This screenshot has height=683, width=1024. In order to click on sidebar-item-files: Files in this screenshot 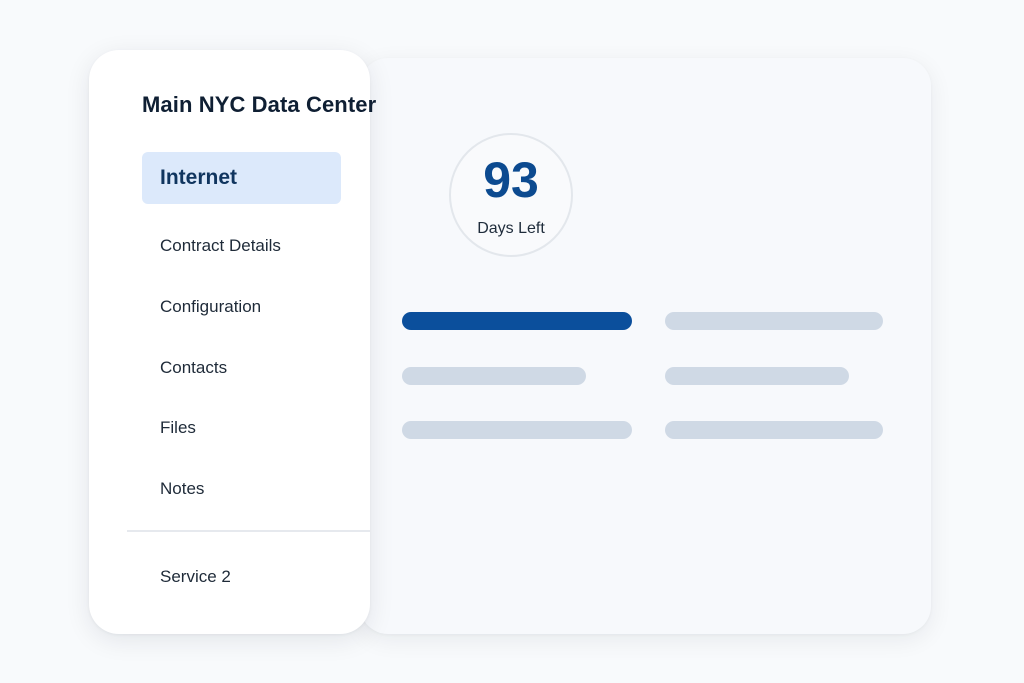, I will do `click(241, 428)`.